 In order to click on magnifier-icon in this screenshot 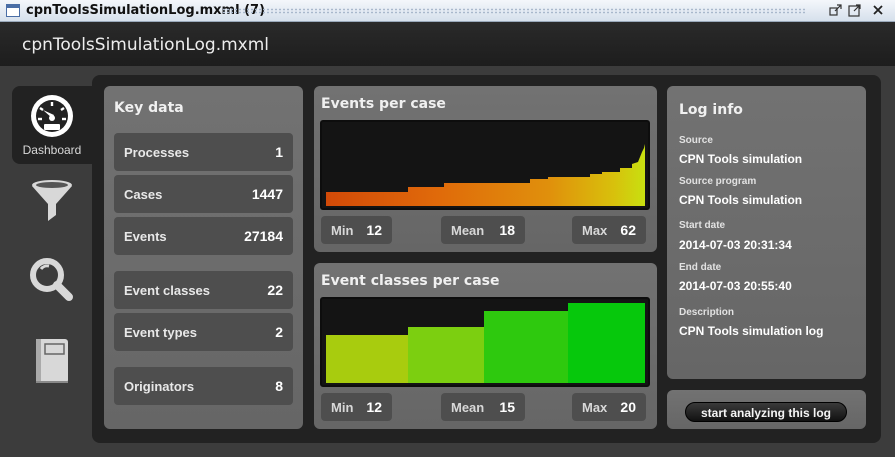, I will do `click(51, 279)`.